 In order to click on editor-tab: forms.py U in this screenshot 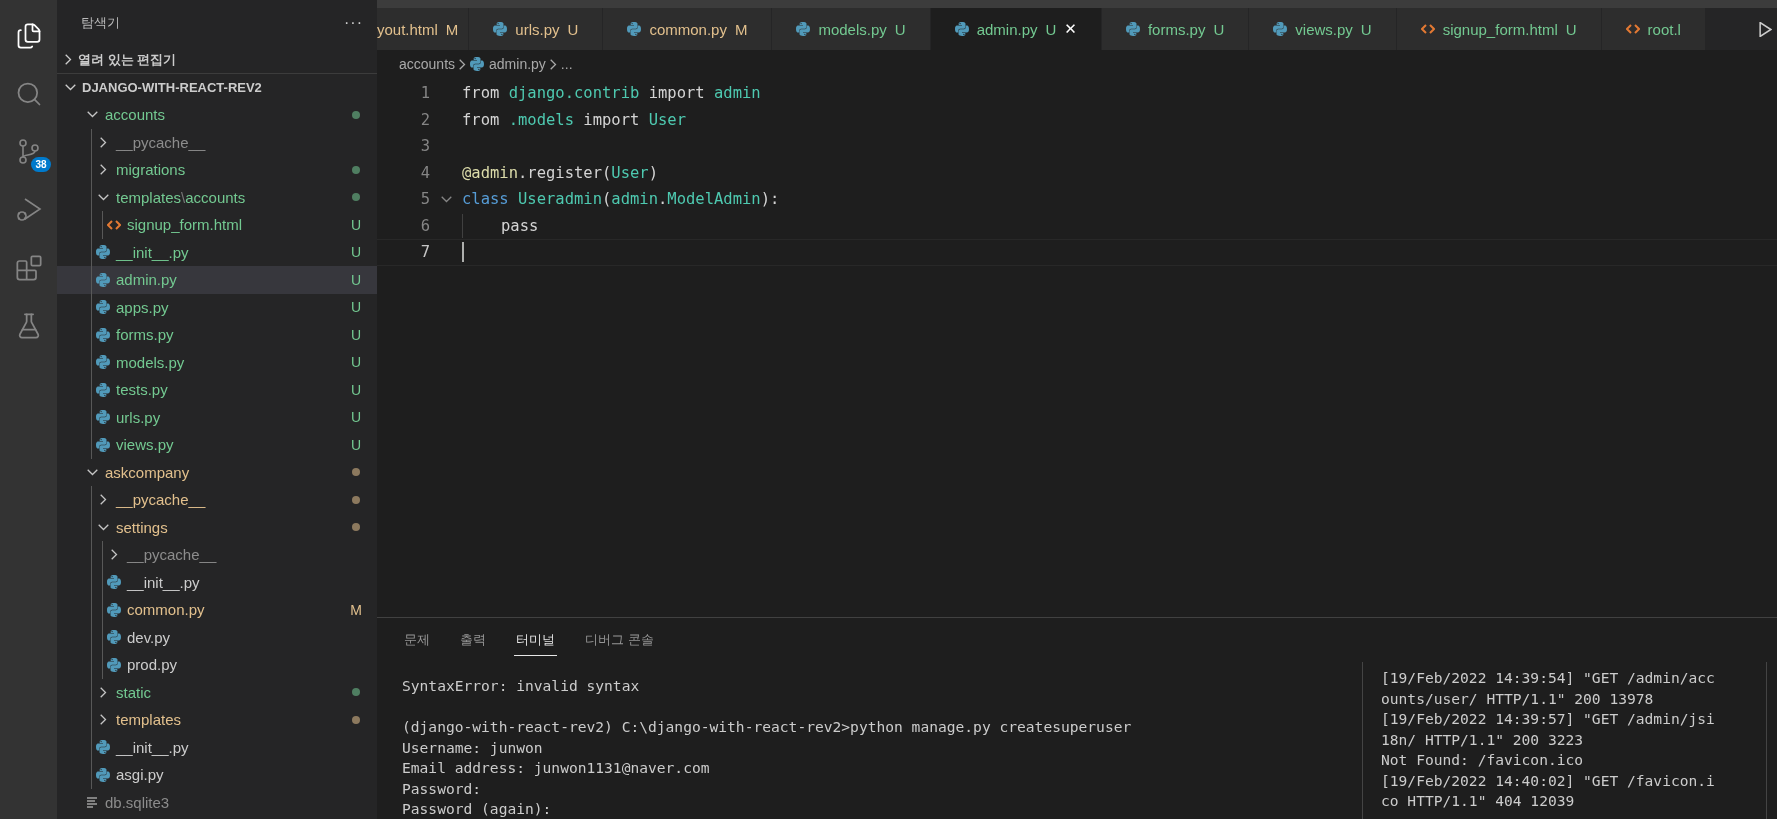, I will do `click(1175, 29)`.